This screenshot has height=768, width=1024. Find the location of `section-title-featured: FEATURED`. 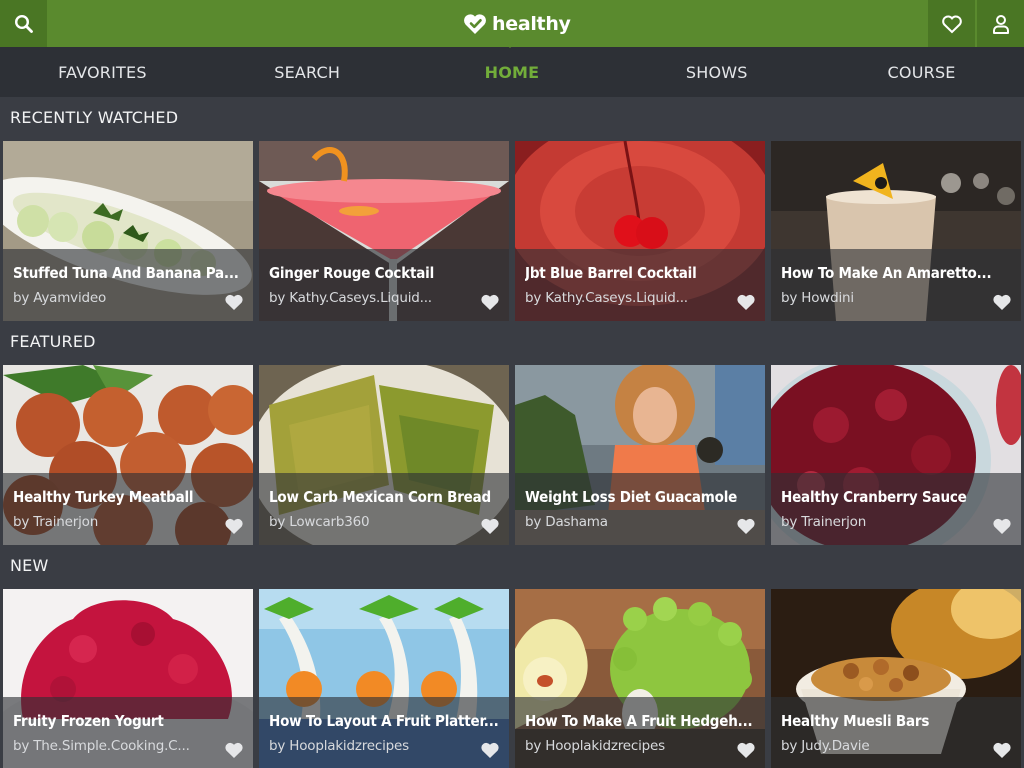

section-title-featured: FEATURED is located at coordinates (53, 341).